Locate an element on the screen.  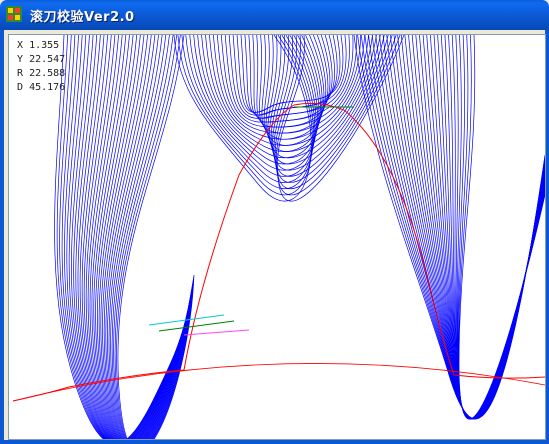
app-icon is located at coordinates (14, 14).